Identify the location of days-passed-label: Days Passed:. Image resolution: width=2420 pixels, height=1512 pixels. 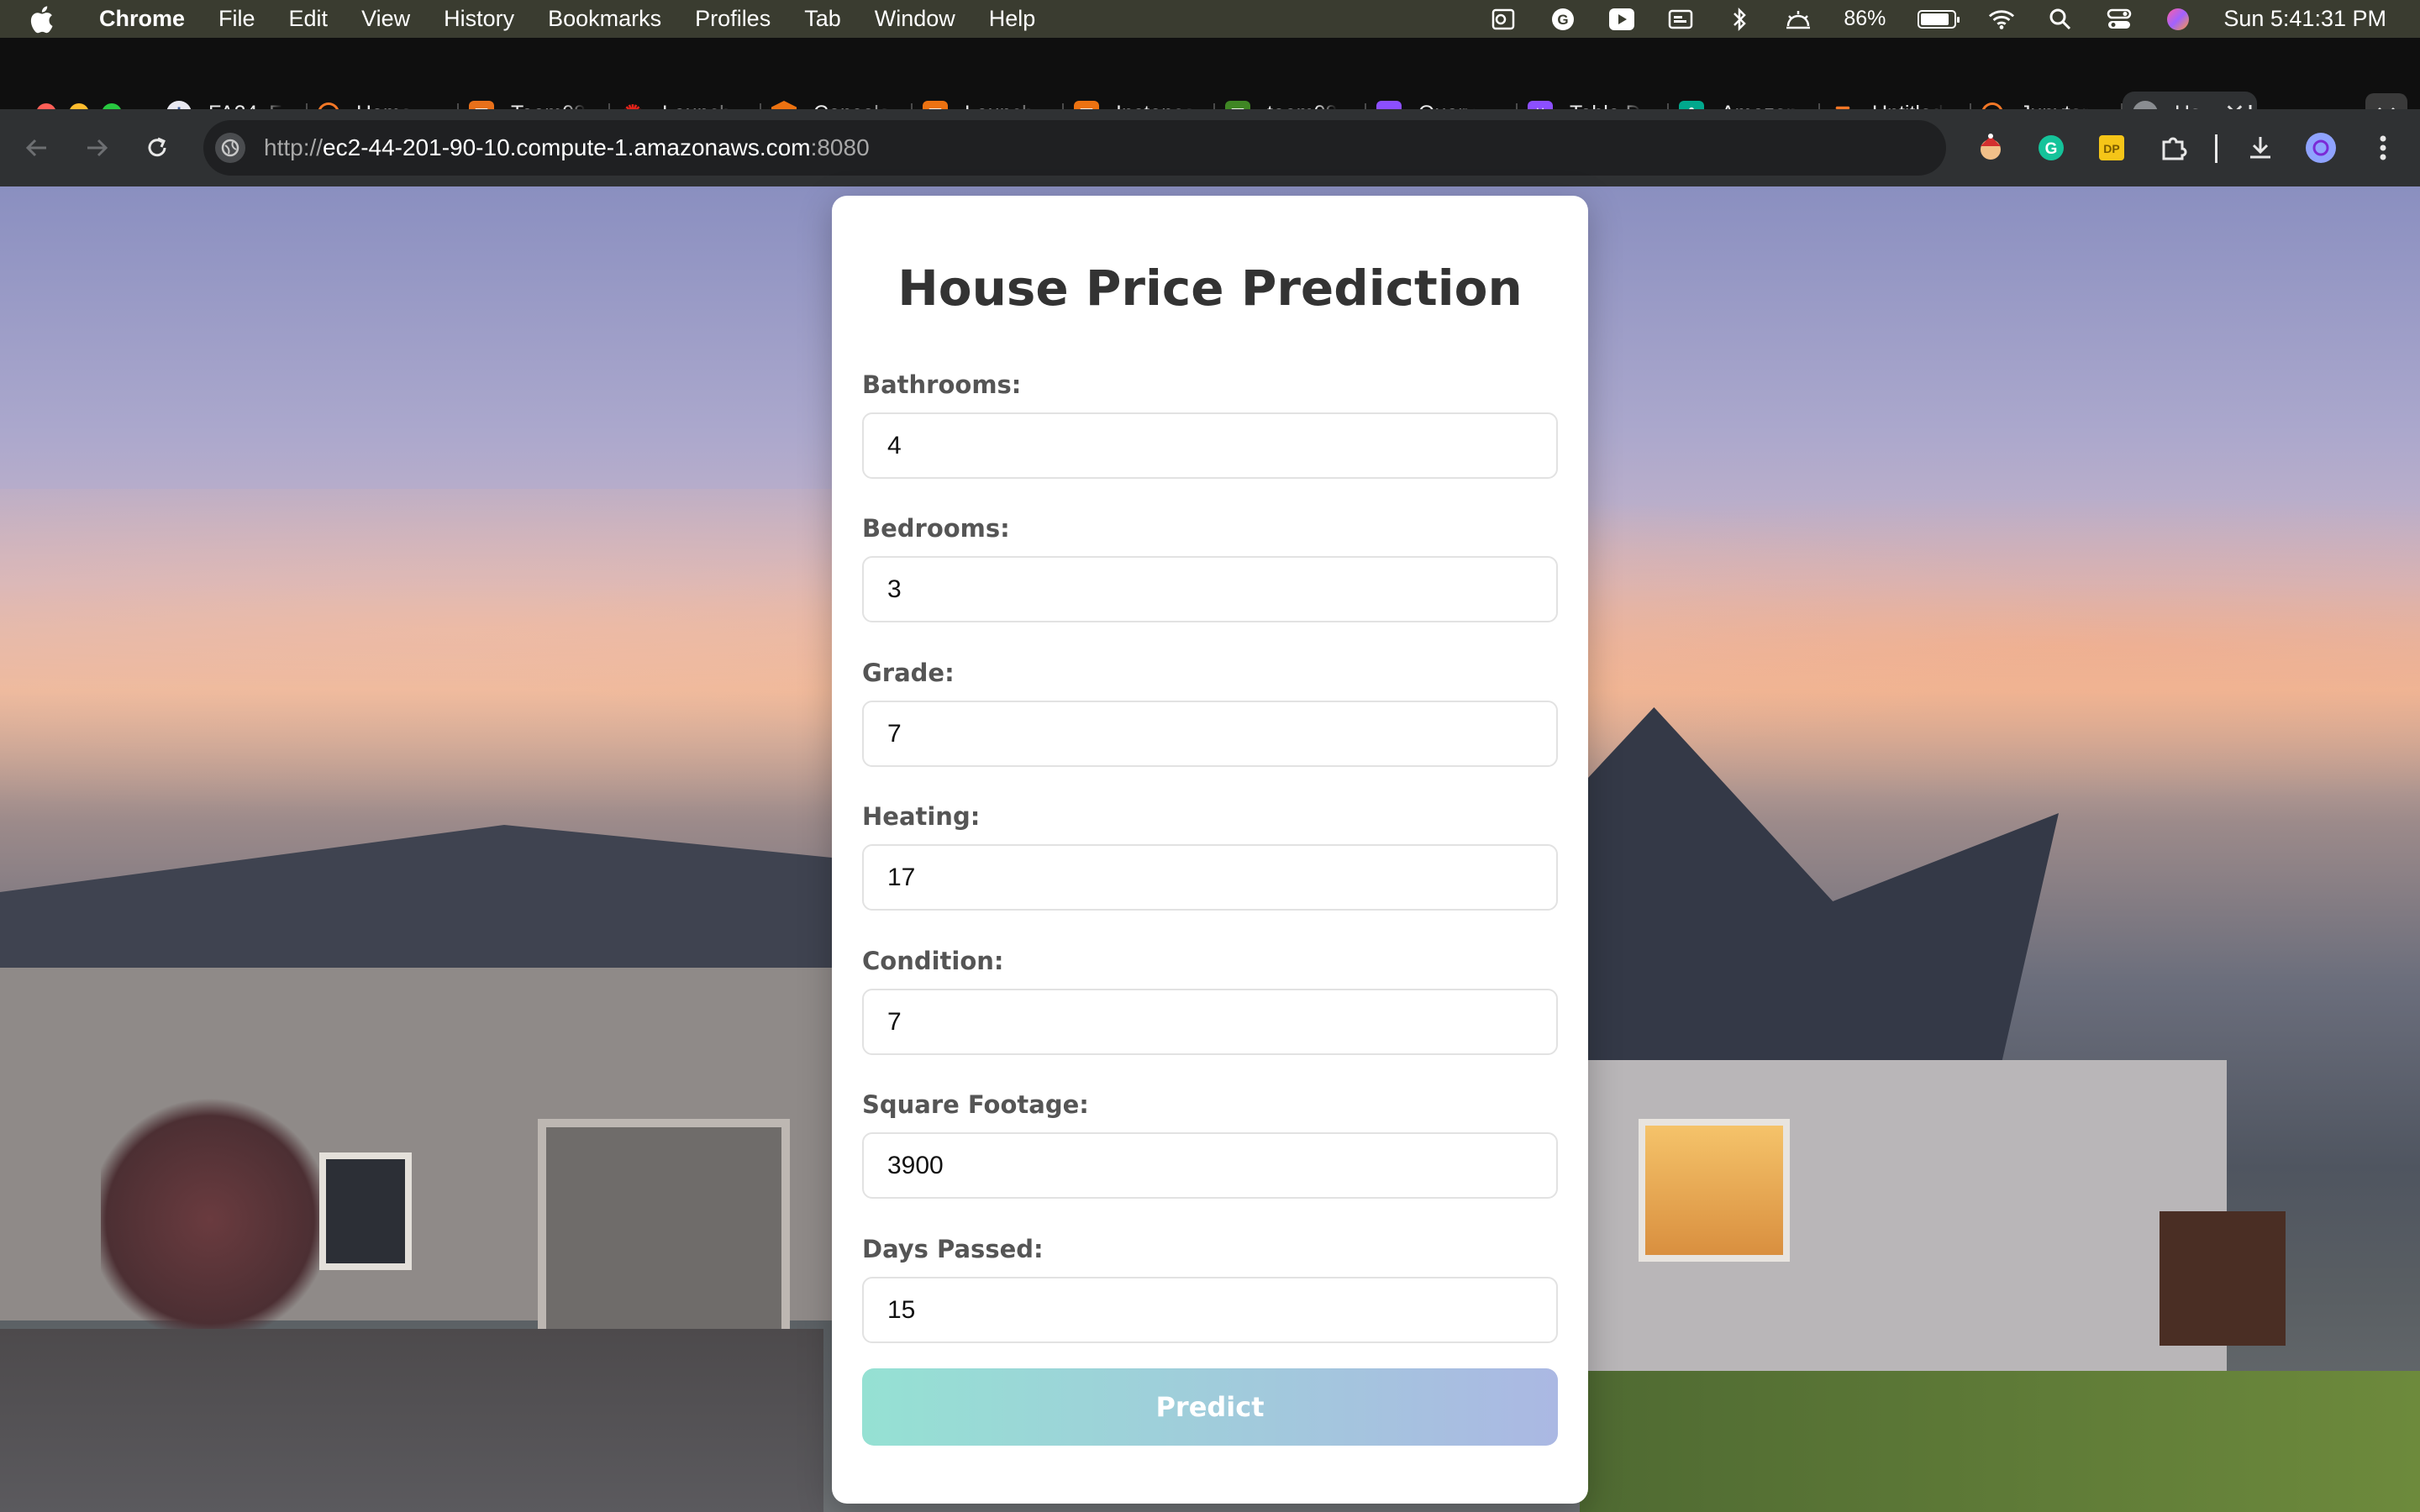
(953, 1249).